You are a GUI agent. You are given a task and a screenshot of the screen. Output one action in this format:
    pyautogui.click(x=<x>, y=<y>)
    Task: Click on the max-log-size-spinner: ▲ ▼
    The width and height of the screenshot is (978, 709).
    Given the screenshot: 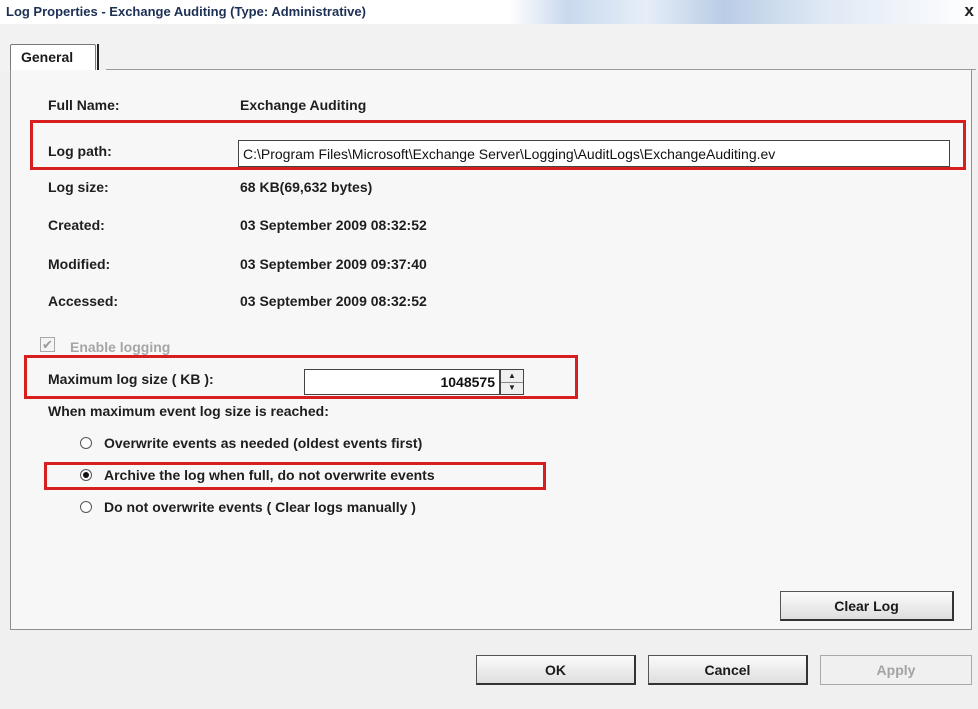 What is the action you would take?
    pyautogui.click(x=512, y=382)
    